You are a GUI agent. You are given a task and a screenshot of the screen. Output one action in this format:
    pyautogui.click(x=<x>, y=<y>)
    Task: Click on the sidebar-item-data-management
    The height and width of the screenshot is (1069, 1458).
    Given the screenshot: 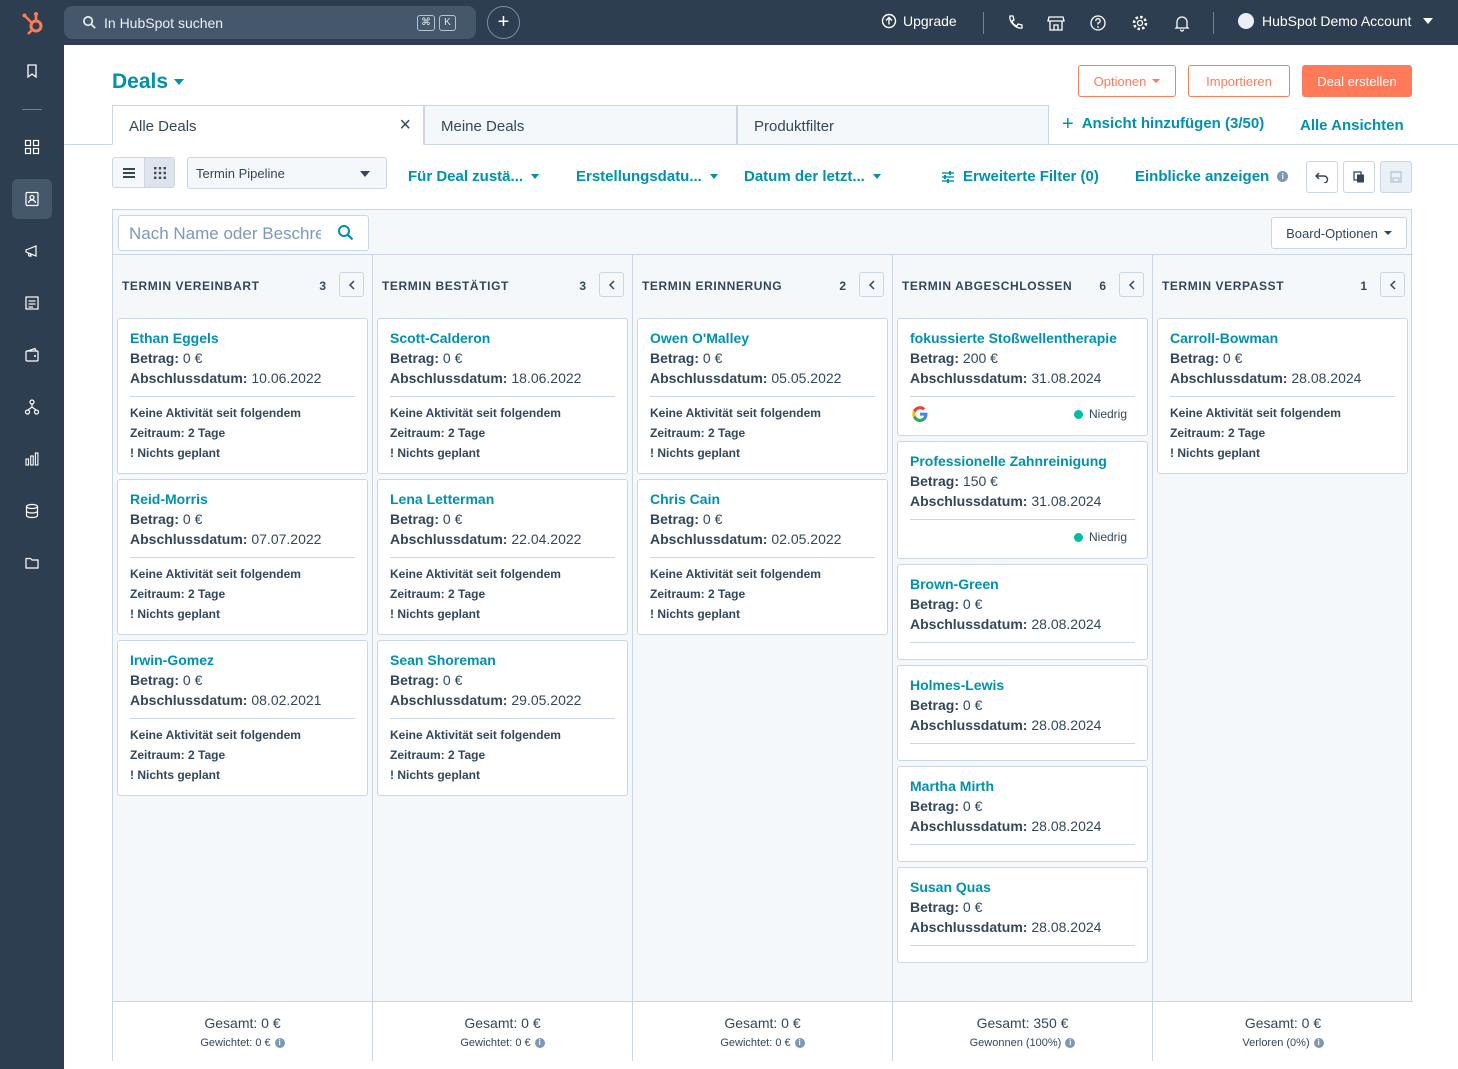 What is the action you would take?
    pyautogui.click(x=32, y=511)
    